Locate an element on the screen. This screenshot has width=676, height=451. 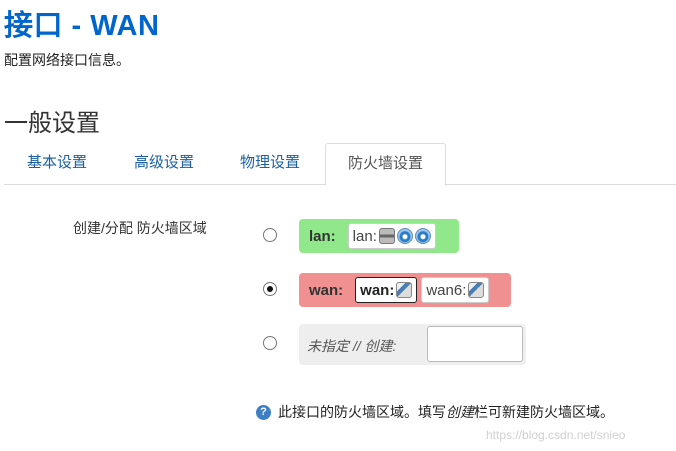
help-text-before: 此接口的防火墙区域。填写 is located at coordinates (362, 412).